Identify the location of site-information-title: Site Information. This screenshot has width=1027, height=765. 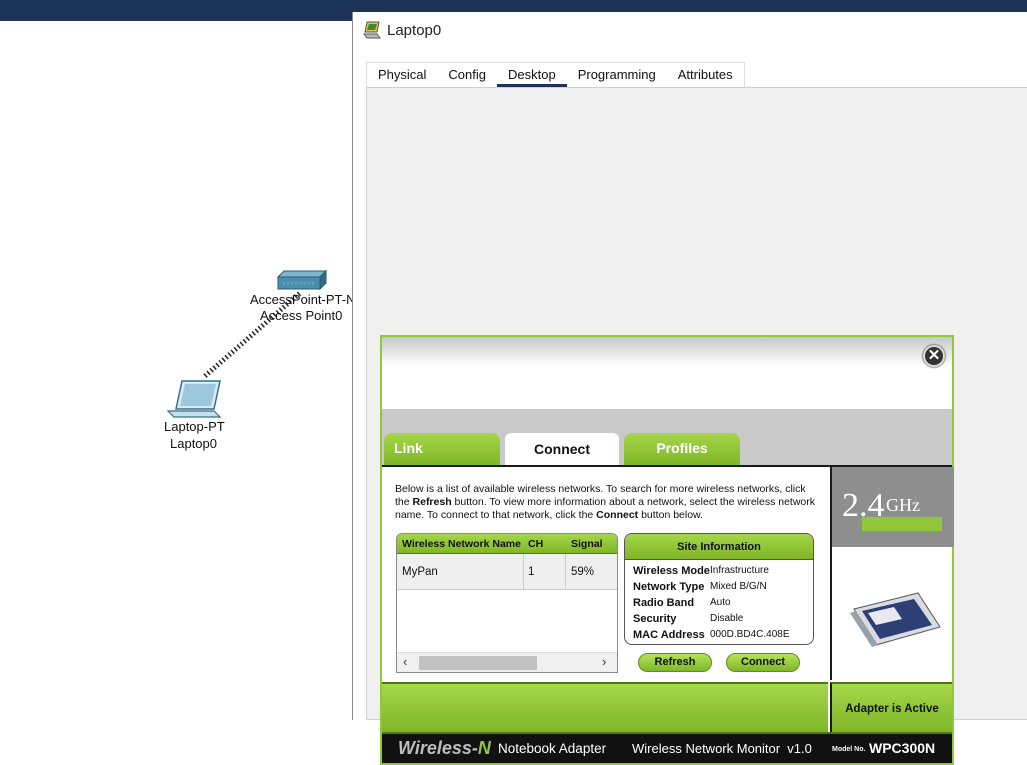
(719, 547).